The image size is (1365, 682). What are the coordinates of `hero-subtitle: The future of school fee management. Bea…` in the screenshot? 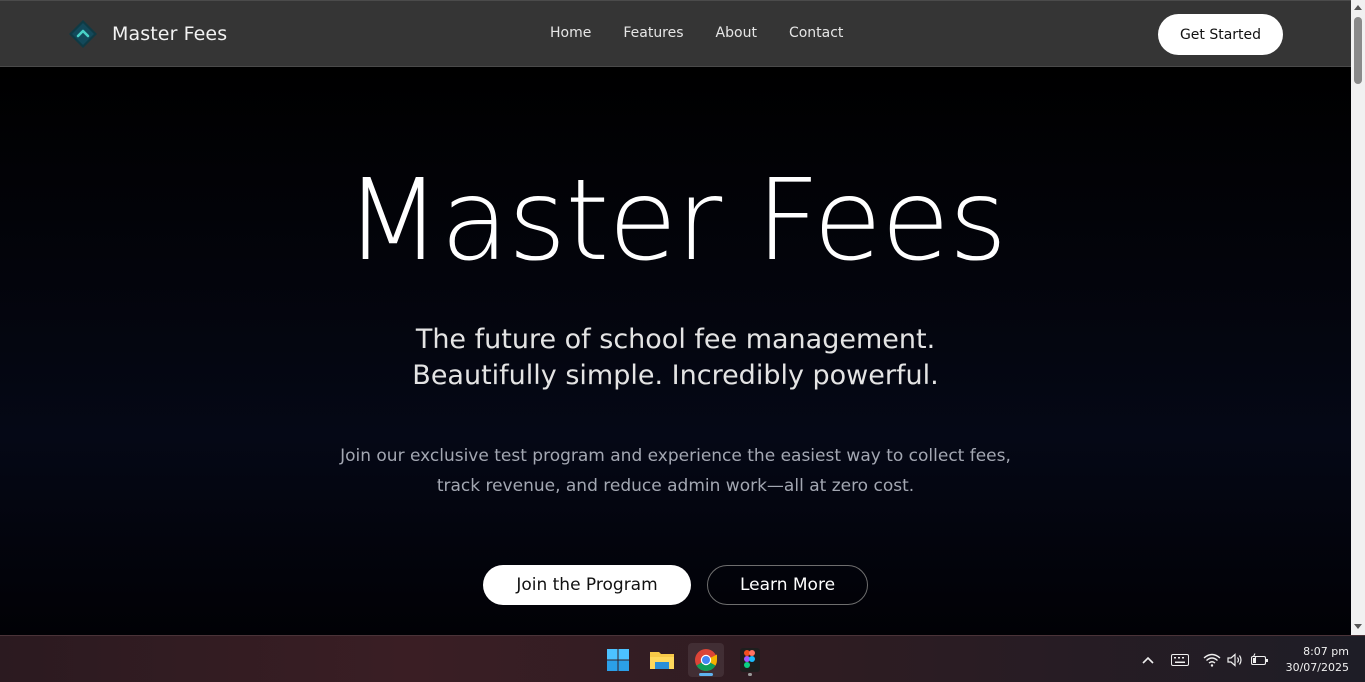 It's located at (675, 358).